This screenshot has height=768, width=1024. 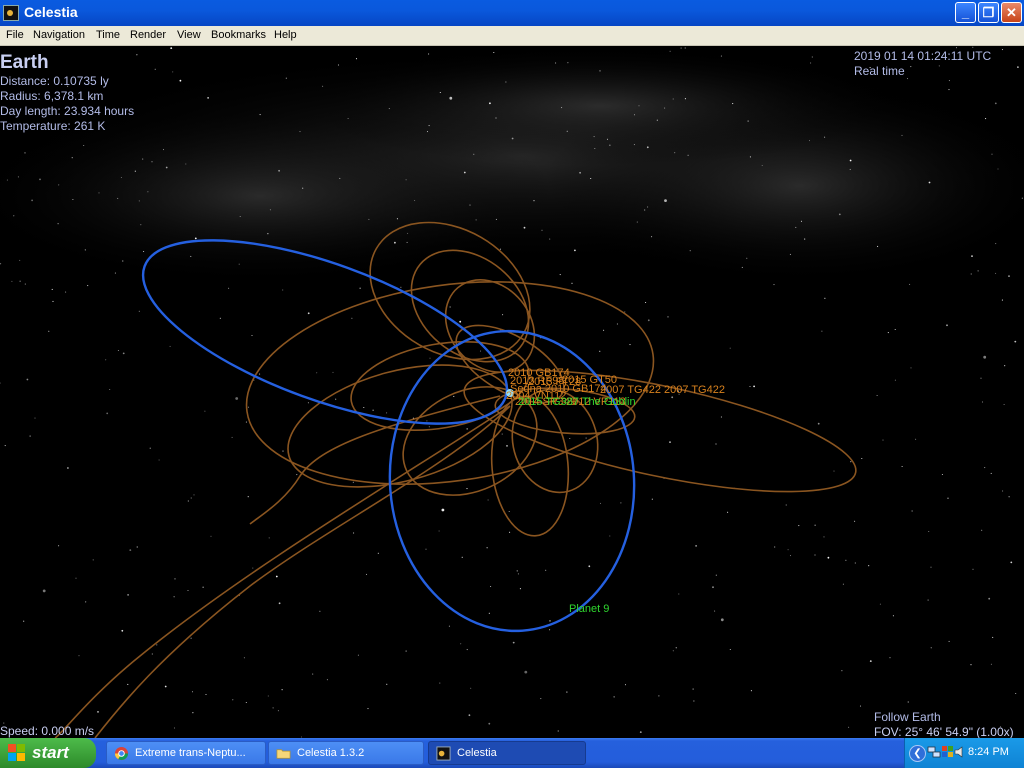 What do you see at coordinates (148, 35) in the screenshot?
I see `menu-render: Render` at bounding box center [148, 35].